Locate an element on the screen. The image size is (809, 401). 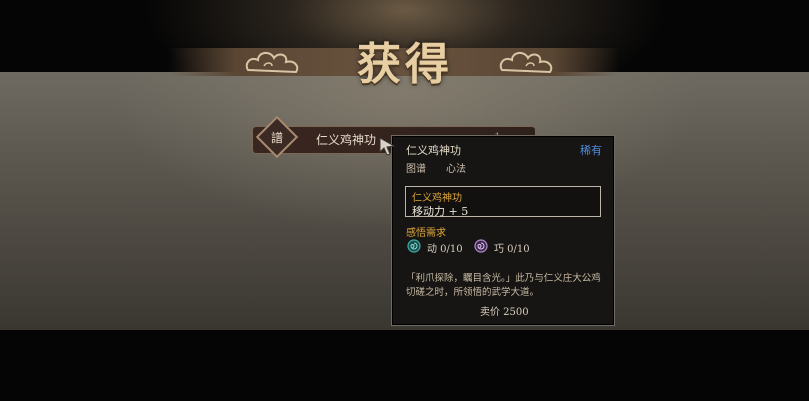
requirements-title: 感悟需求 is located at coordinates (426, 233).